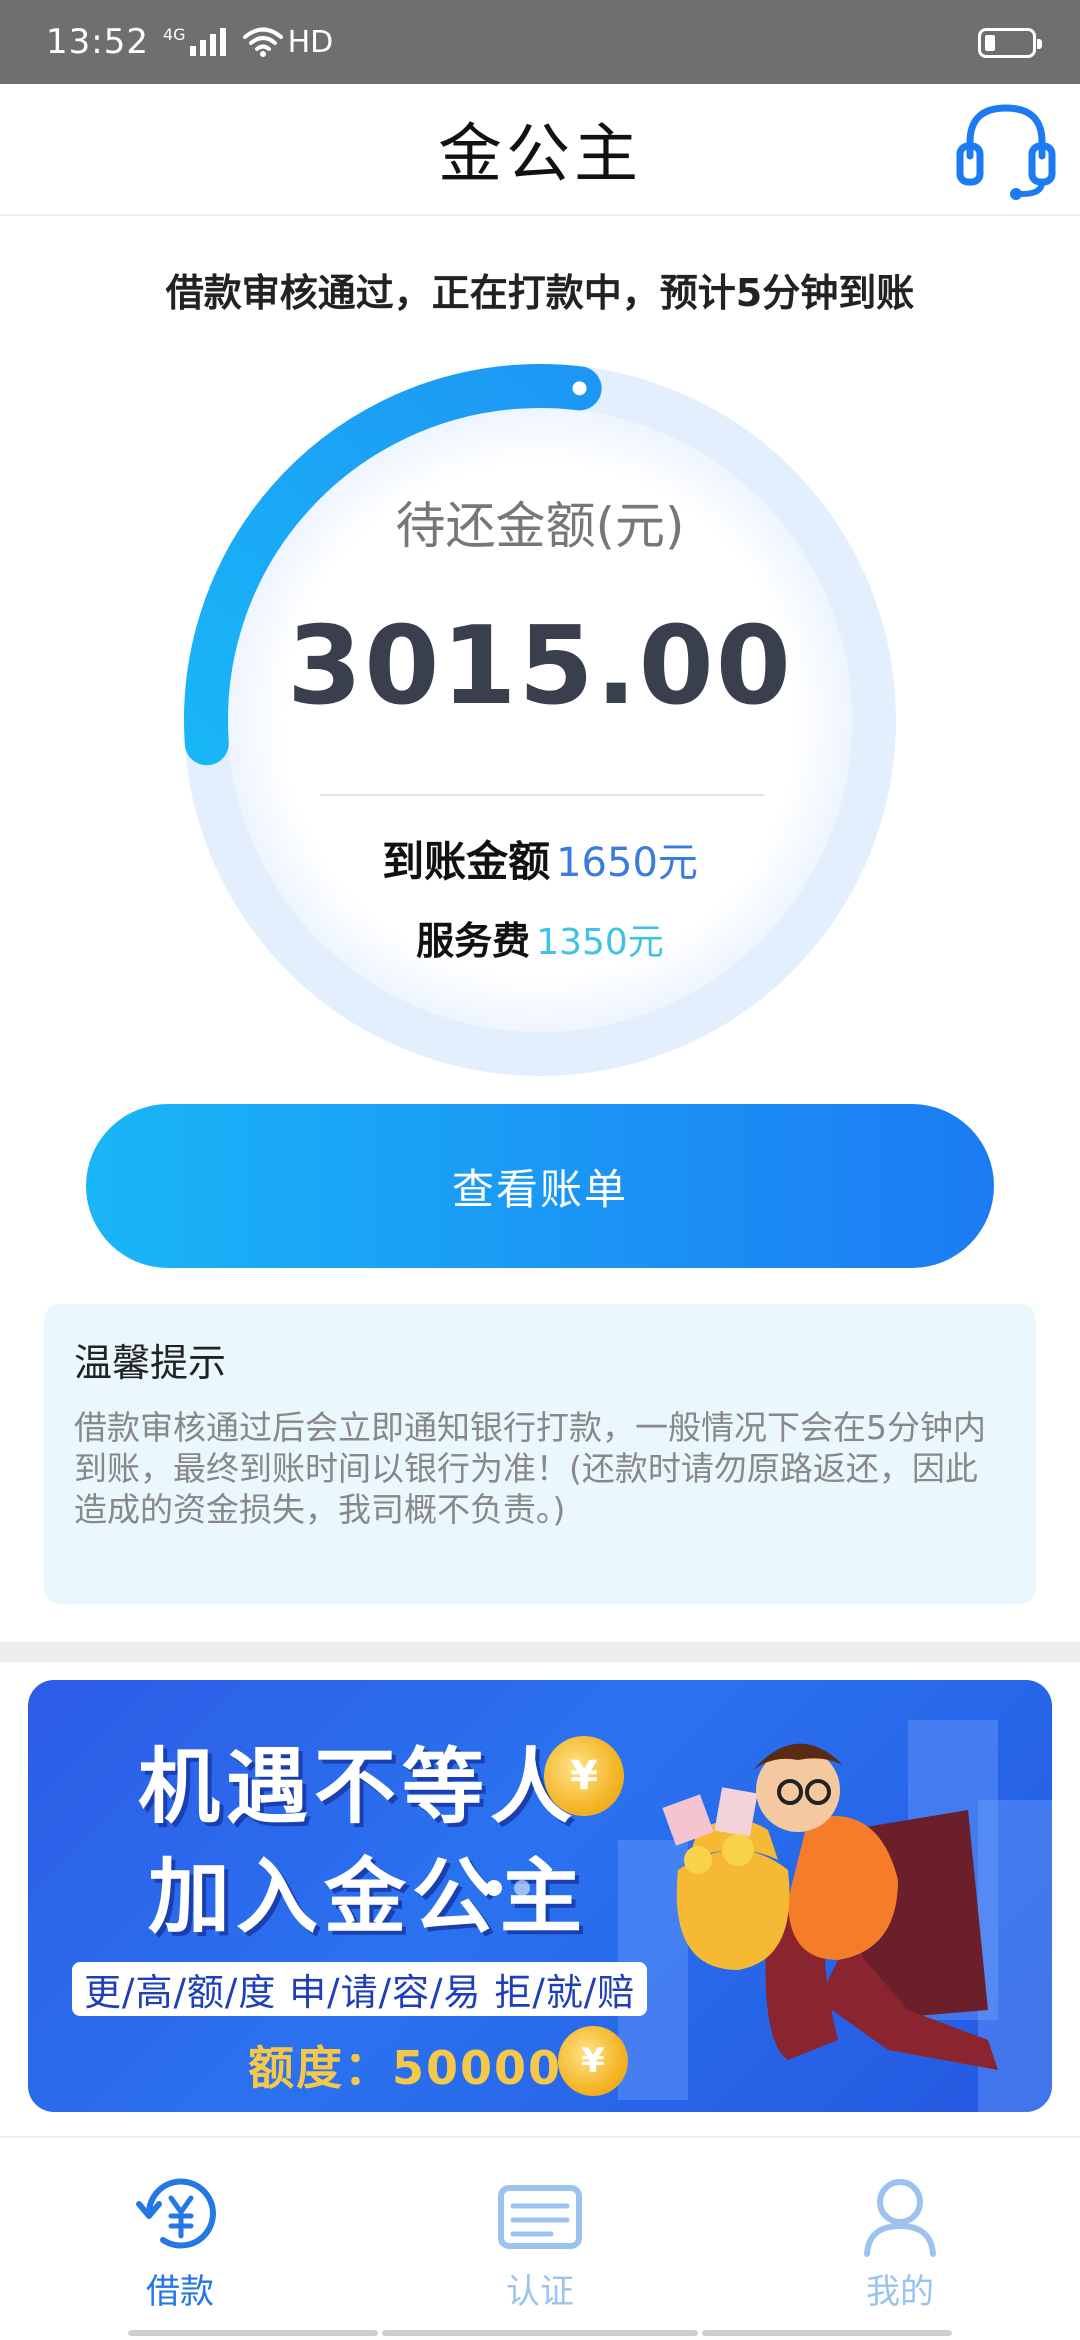 The image size is (1080, 2340). I want to click on headset-icon, so click(1006, 150).